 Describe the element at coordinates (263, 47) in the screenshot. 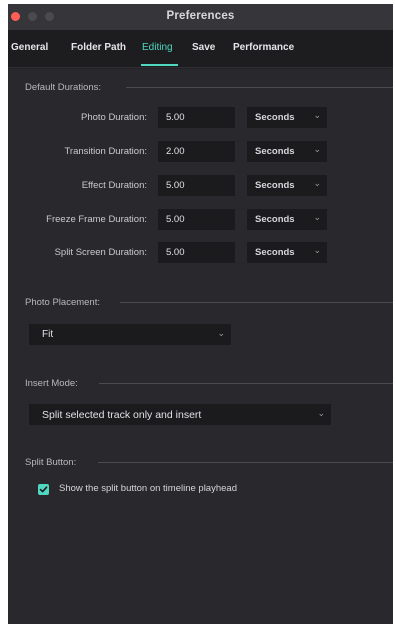

I see `tab-performance: Performance` at that location.